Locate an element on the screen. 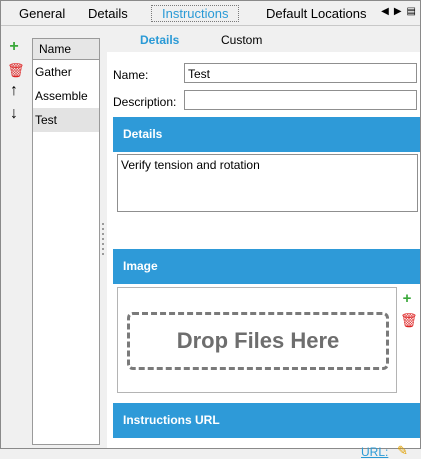  tab-navigation: ◀ ▶ ▤ is located at coordinates (398, 11).